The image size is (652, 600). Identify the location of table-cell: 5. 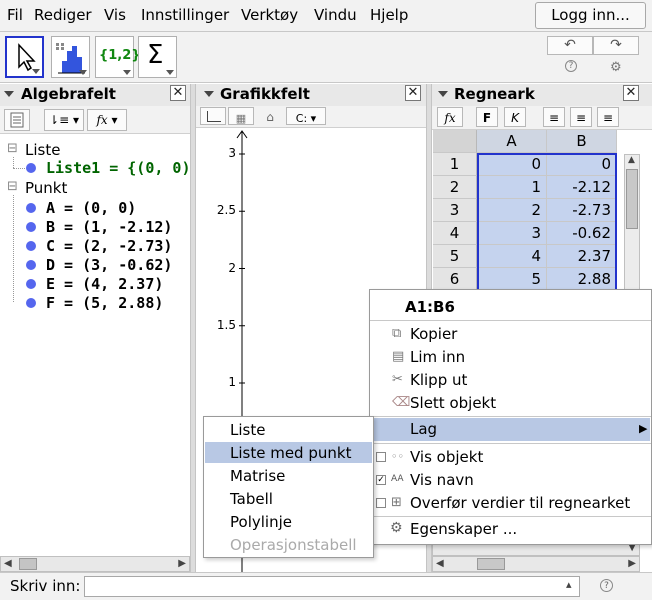
(512, 279).